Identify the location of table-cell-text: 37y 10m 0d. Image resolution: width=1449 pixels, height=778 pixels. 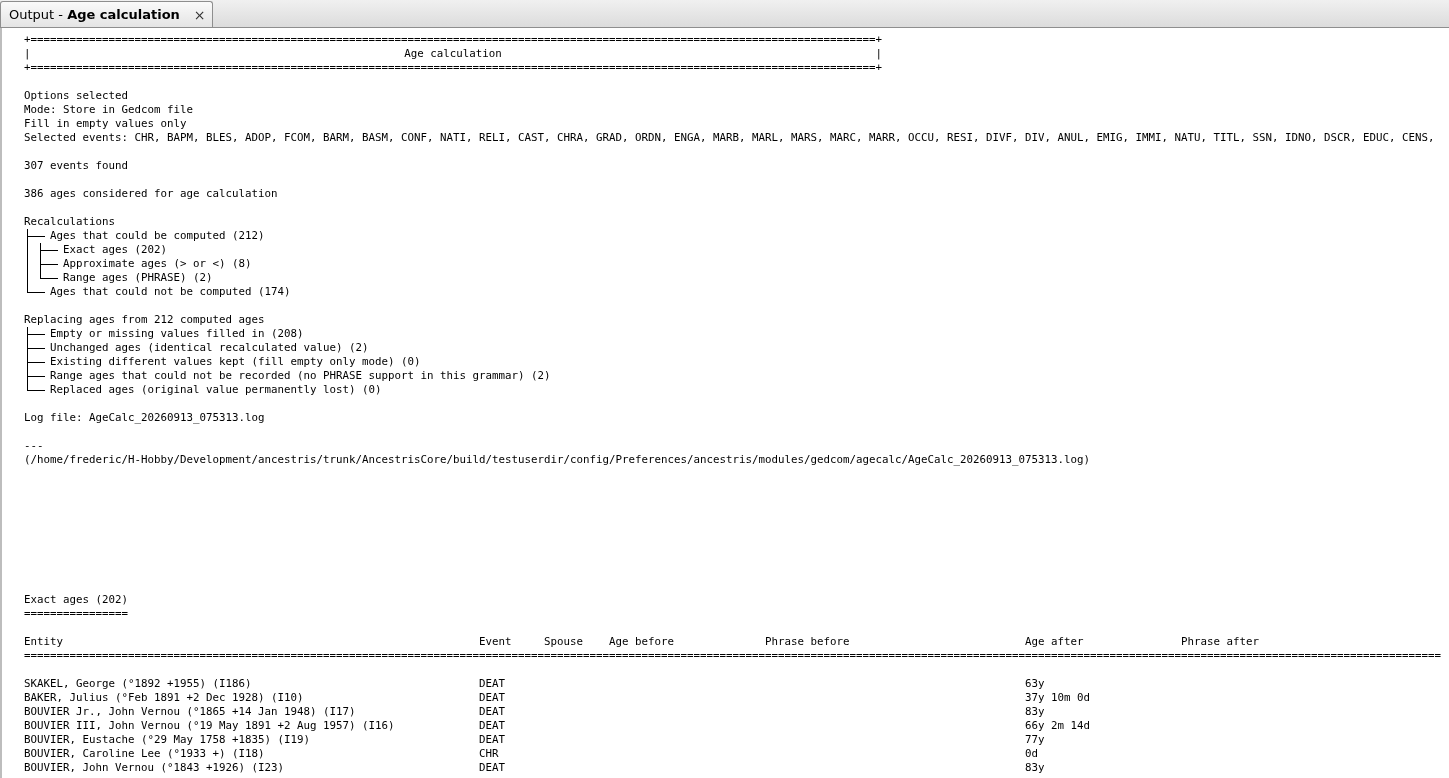
(1058, 698).